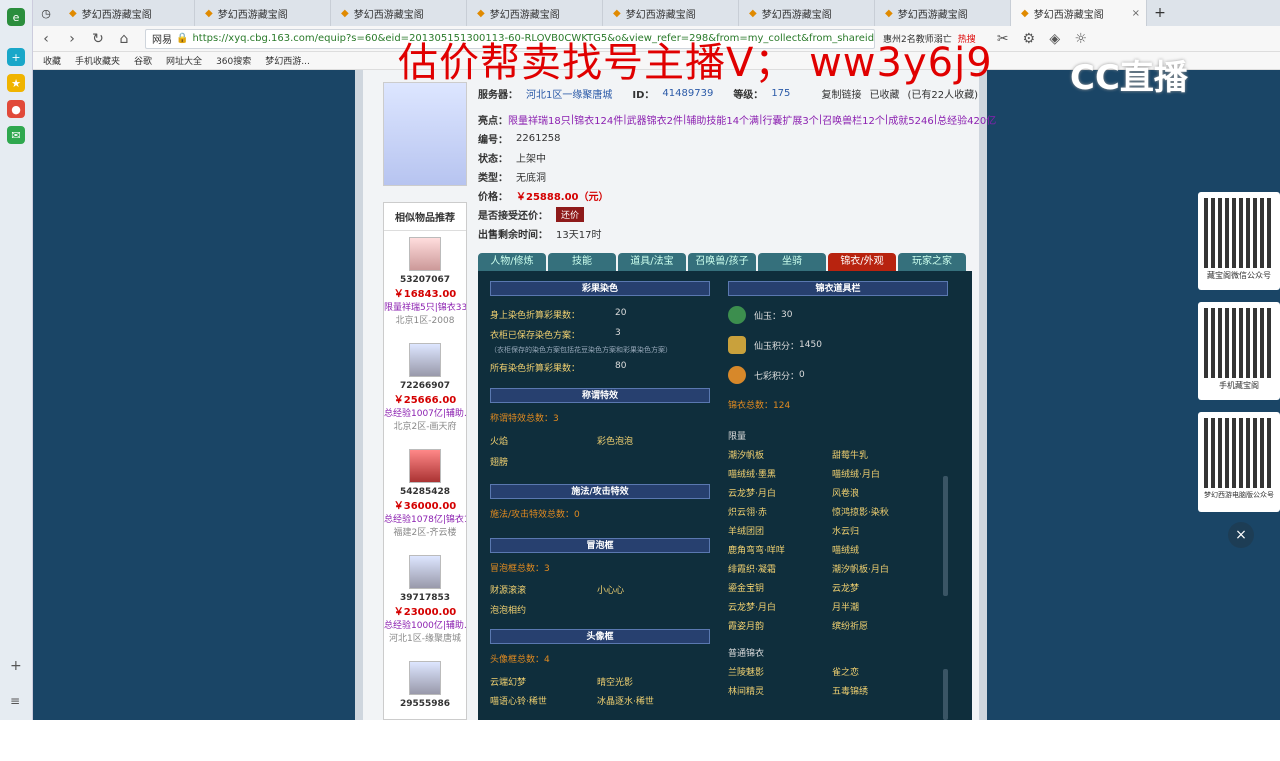  I want to click on outfit-item: 绯霞织·凝霜, so click(752, 570).